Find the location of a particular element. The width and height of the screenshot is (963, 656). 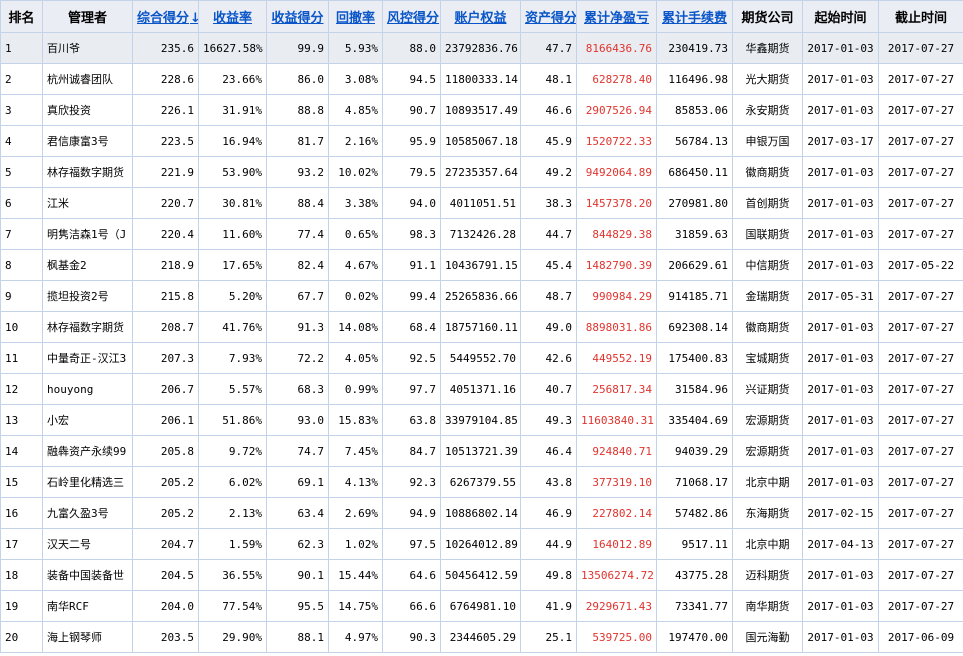

cell-equity: 10886802.14 is located at coordinates (480, 513).